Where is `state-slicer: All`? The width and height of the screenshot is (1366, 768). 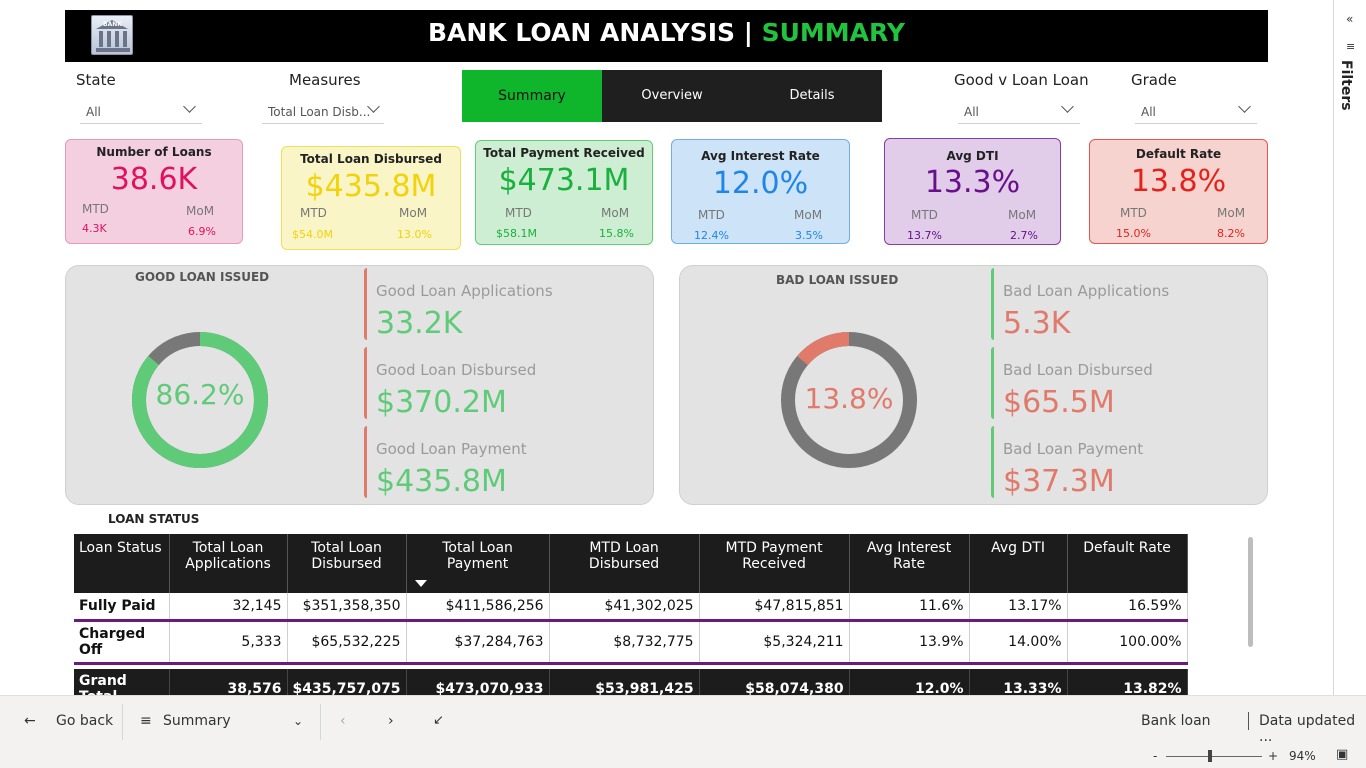
state-slicer: All is located at coordinates (141, 111).